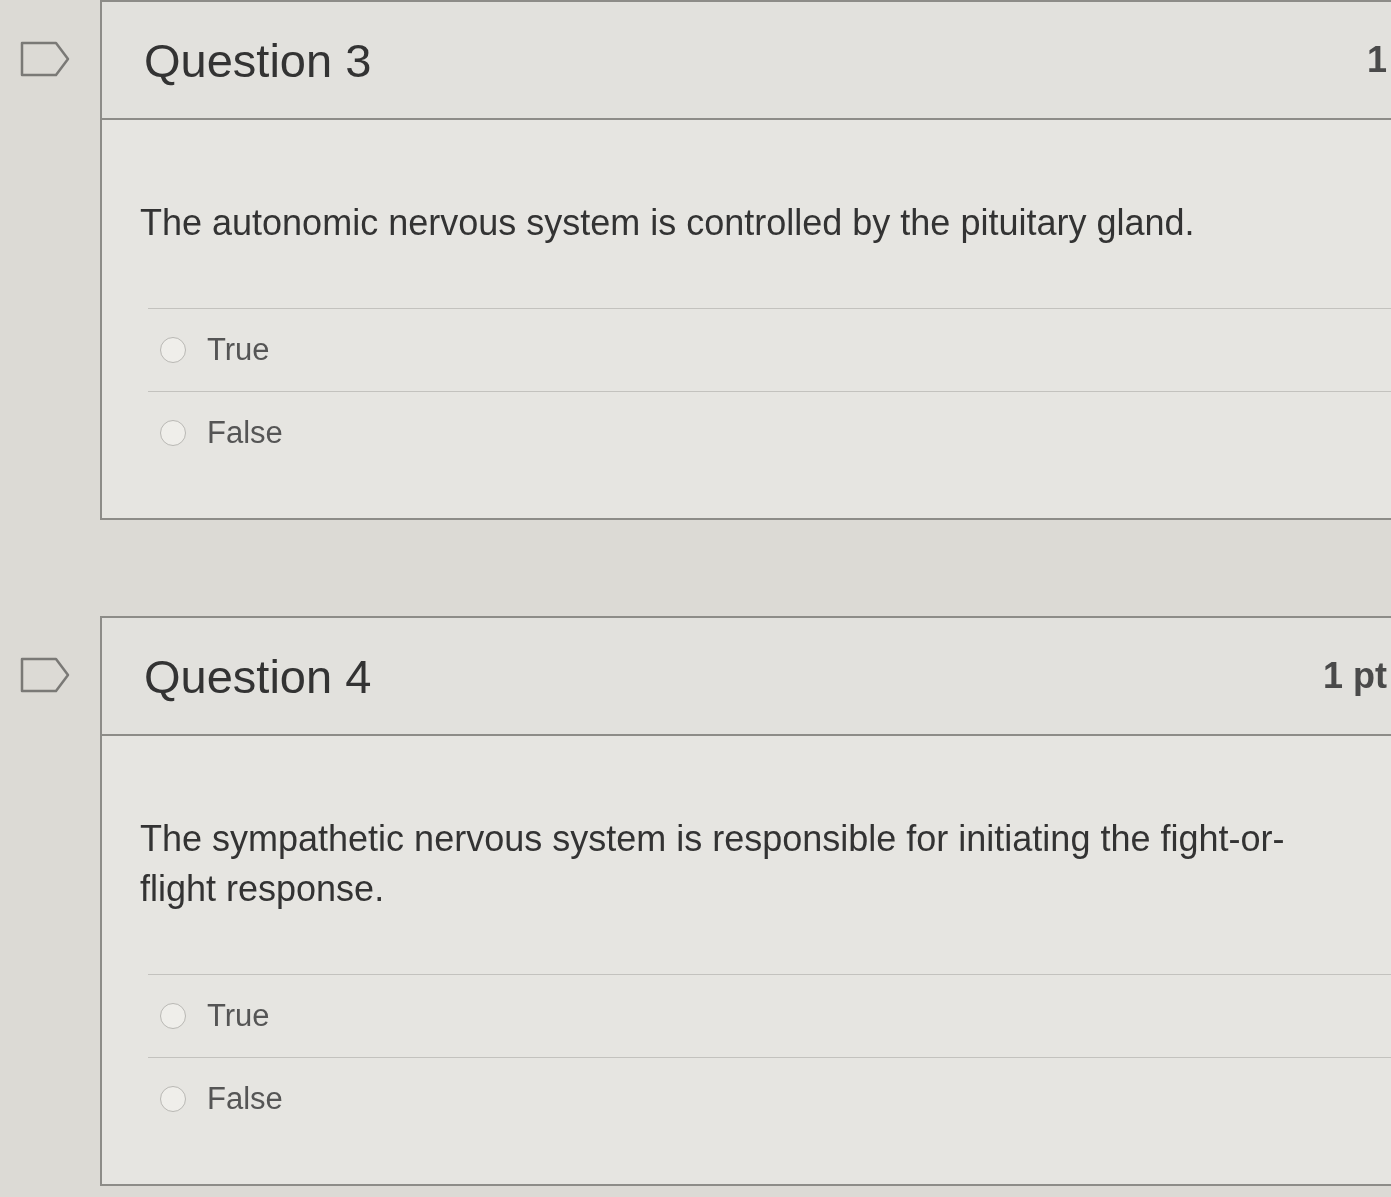 This screenshot has width=1391, height=1197. I want to click on question-text: The sympathetic nervous system is responsible for initiating the fight-or-flight response., so click(713, 864).